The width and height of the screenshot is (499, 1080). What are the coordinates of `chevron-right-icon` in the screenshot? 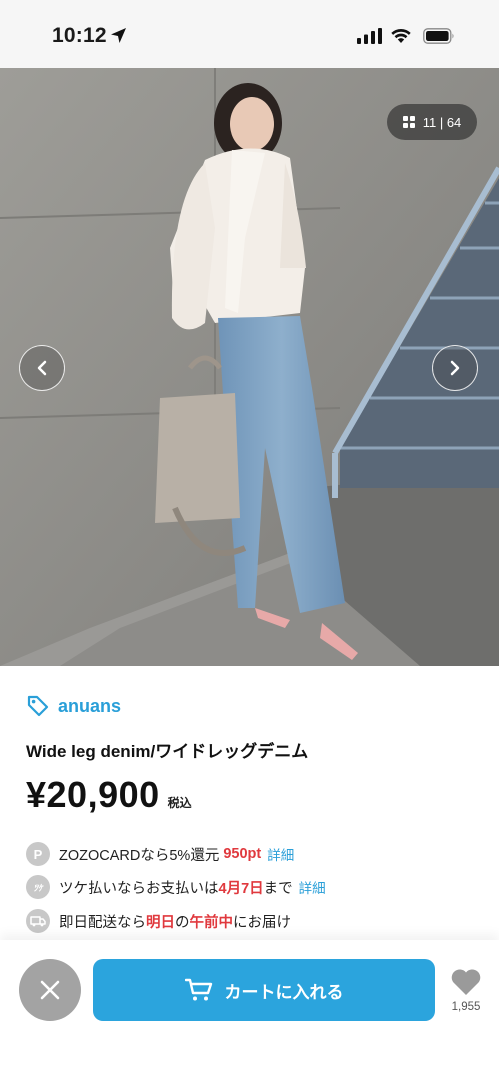 It's located at (455, 368).